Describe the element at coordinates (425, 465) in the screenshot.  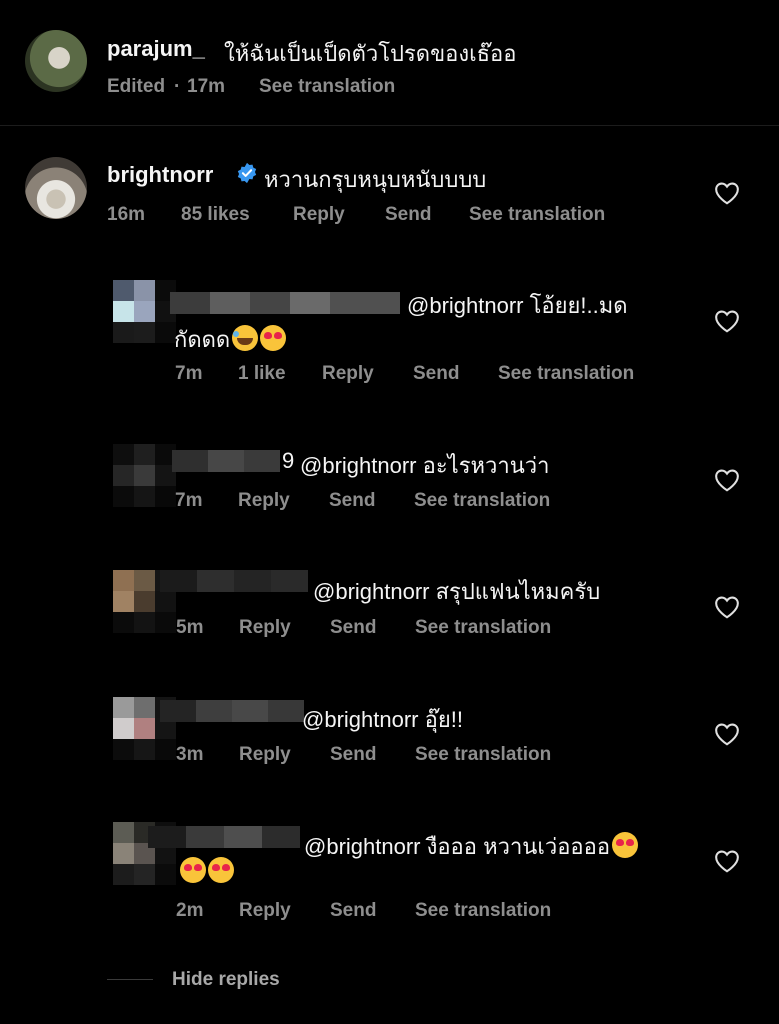
I see `reply-text: @brightnorr อะไรหวานว่า` at that location.